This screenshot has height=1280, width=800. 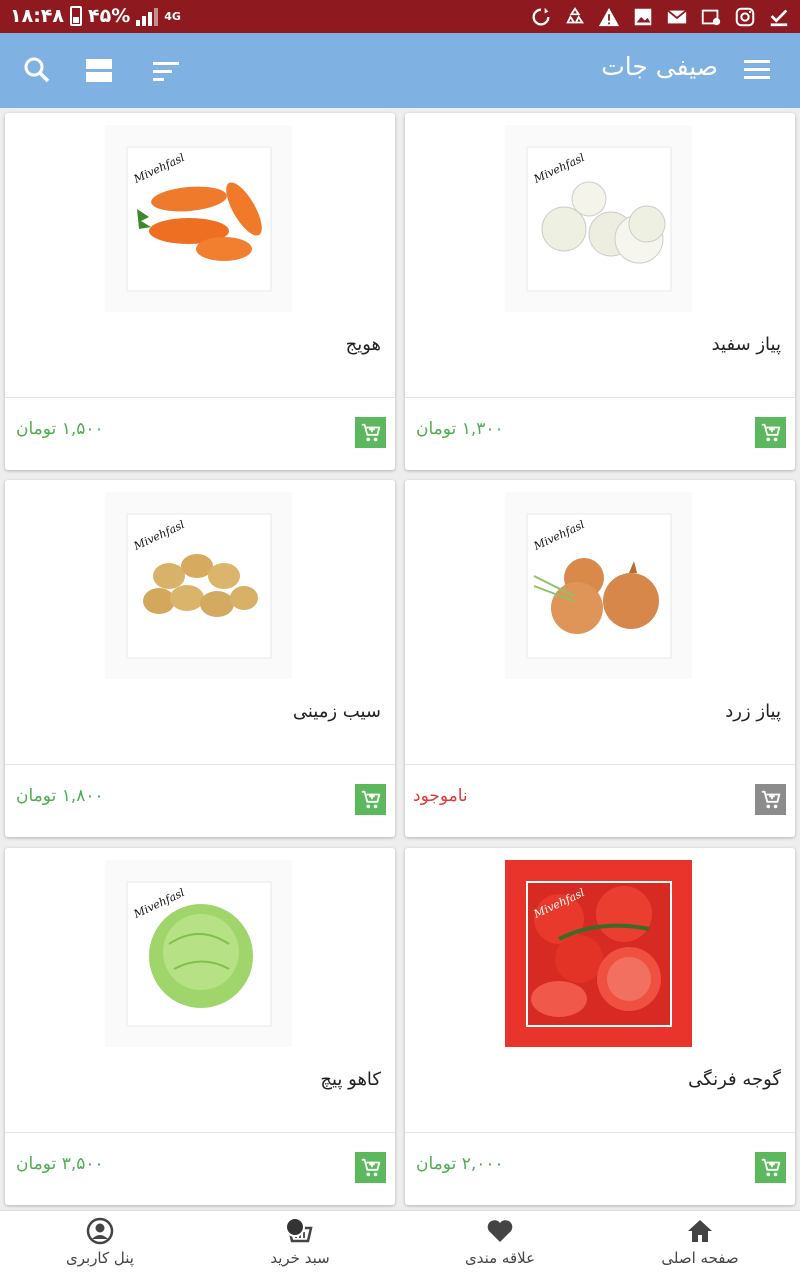 I want to click on download-done-icon, so click(x=779, y=17).